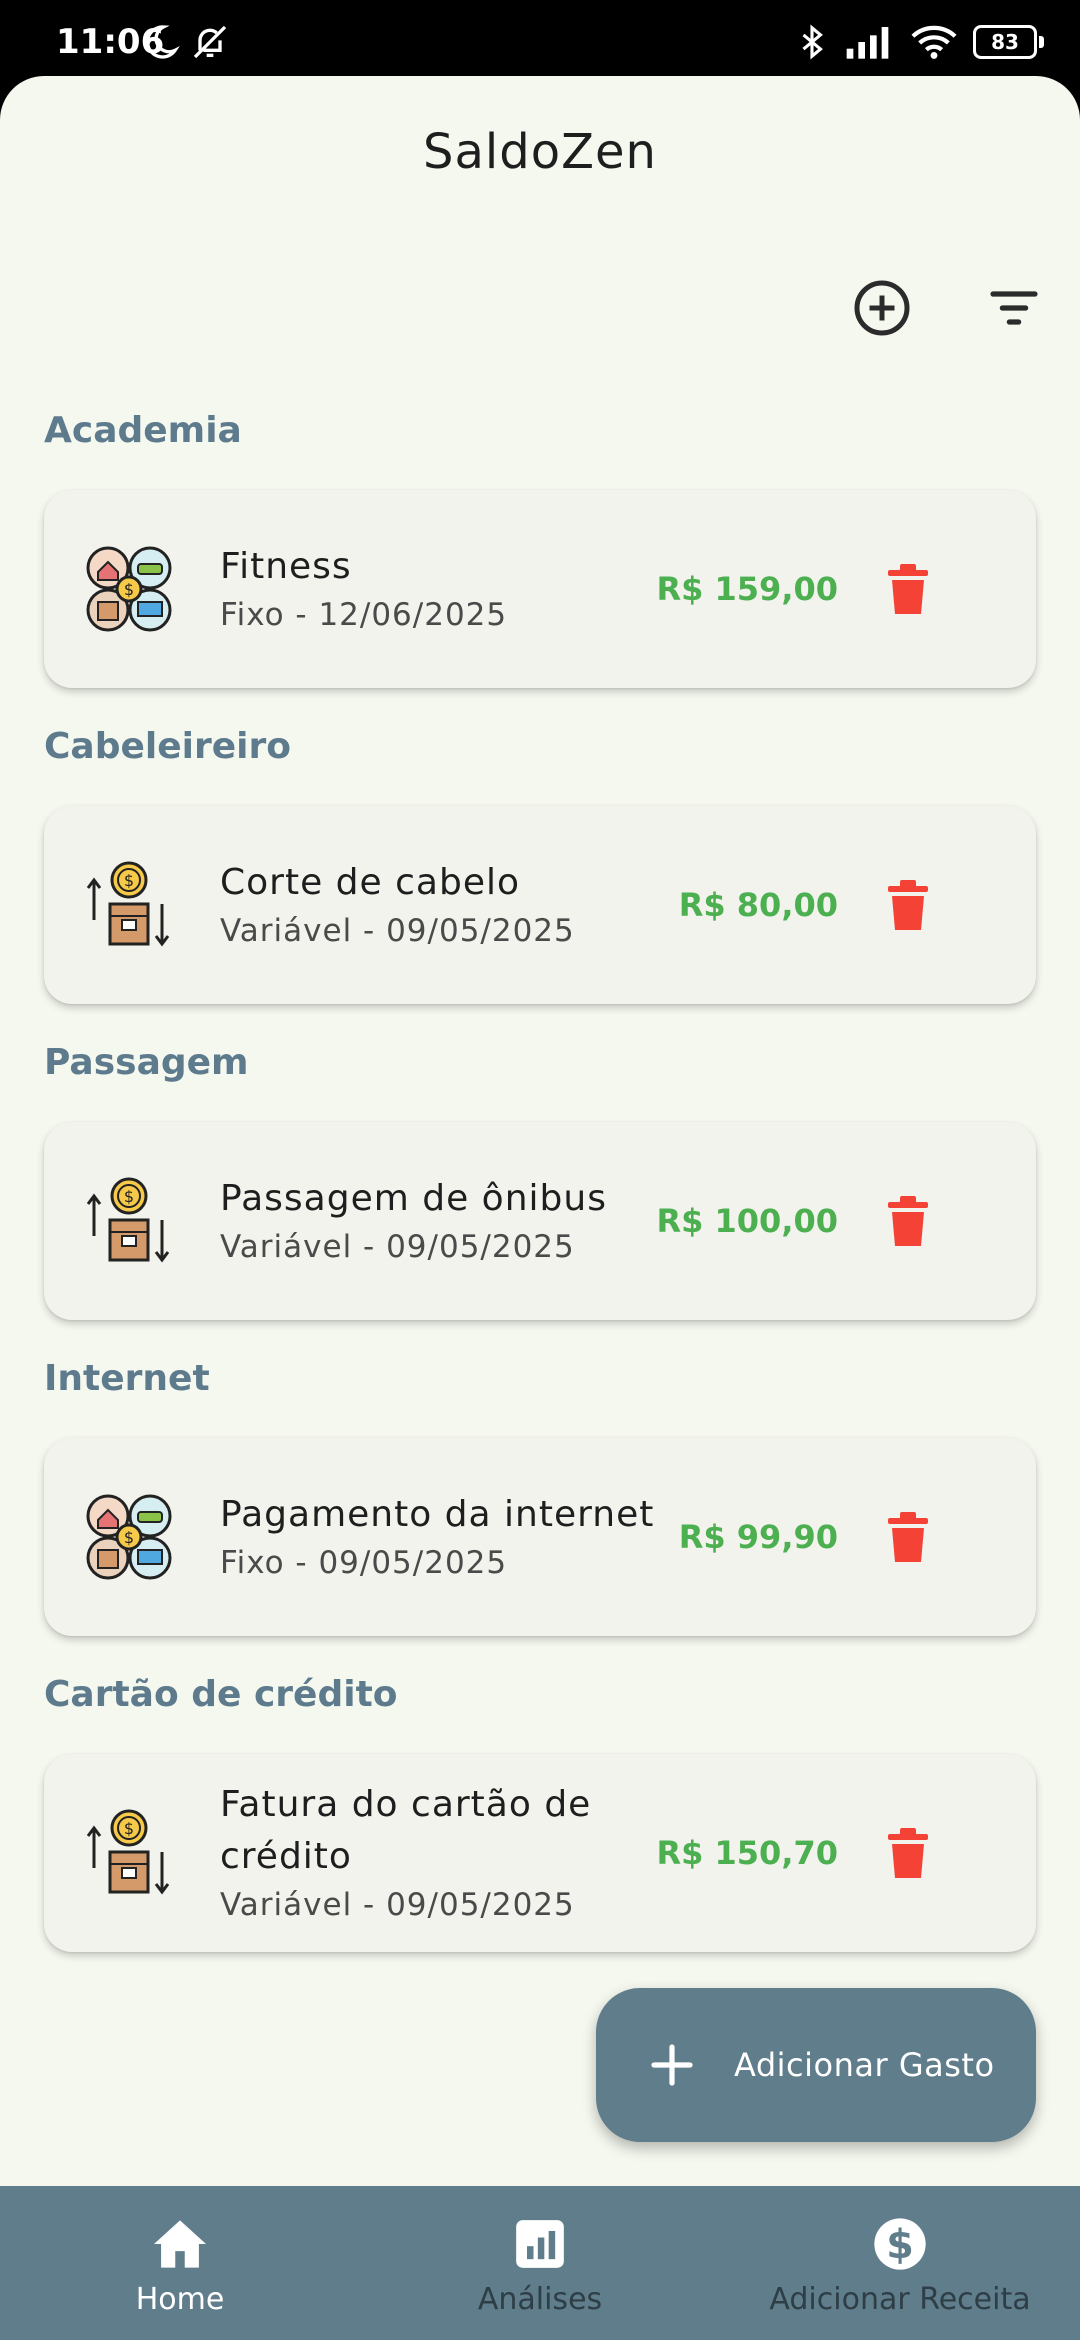 The image size is (1080, 2340). Describe the element at coordinates (127, 1378) in the screenshot. I see `section-title: Internet` at that location.